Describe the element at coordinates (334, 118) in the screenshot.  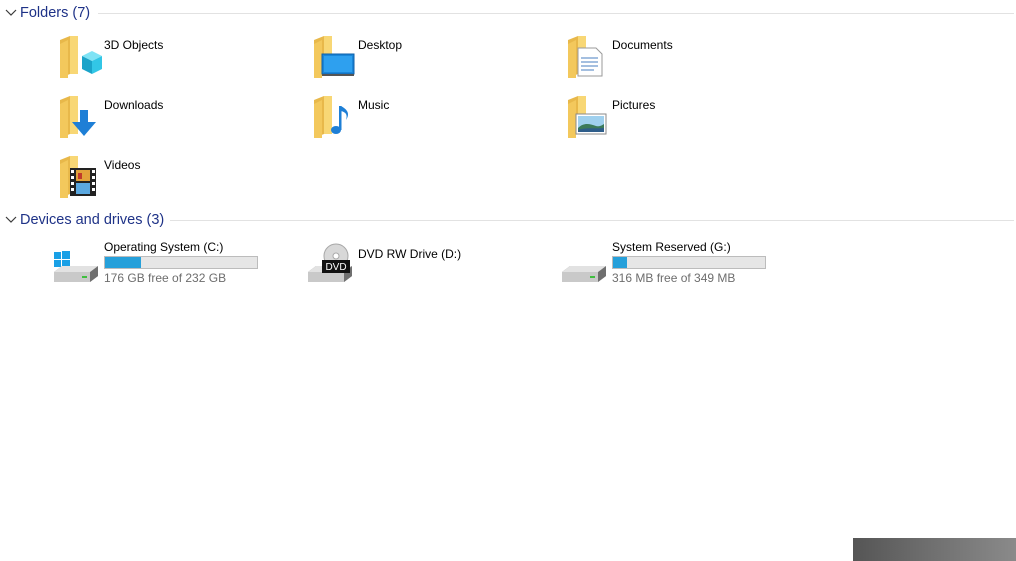
I see `music-folder-icon` at that location.